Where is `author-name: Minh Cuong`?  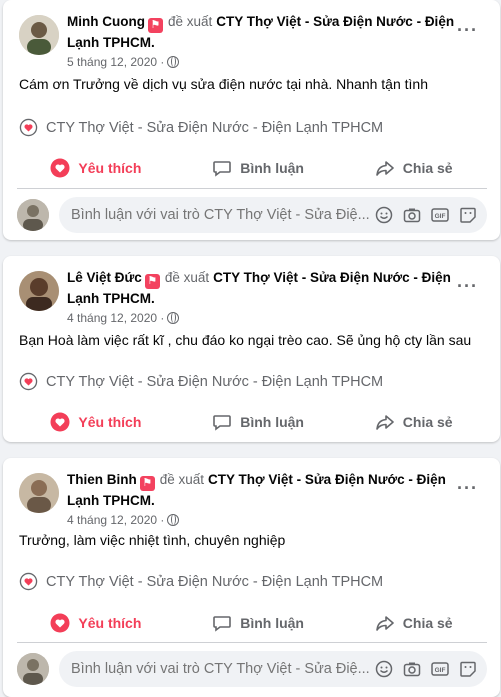 author-name: Minh Cuong is located at coordinates (106, 21).